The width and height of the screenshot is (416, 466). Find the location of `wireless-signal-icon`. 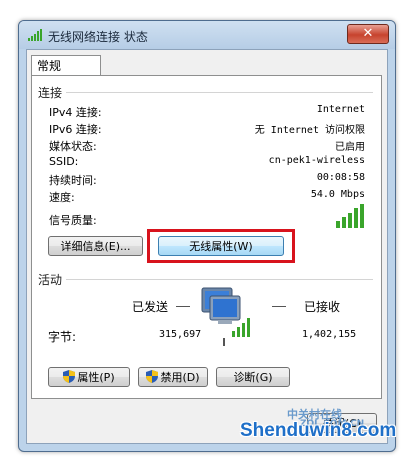

wireless-signal-icon is located at coordinates (35, 35).